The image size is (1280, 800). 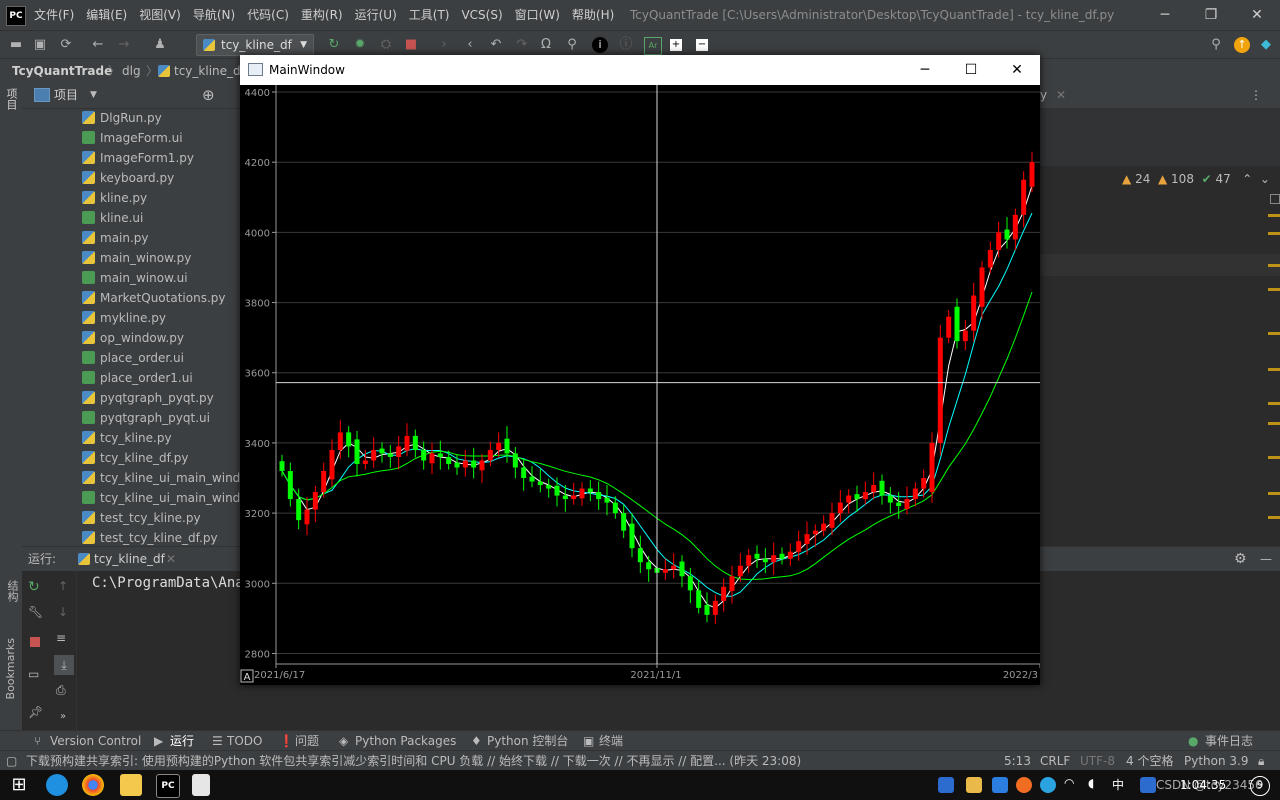 I want to click on notification-center-icon: 9, so click(x=1260, y=786).